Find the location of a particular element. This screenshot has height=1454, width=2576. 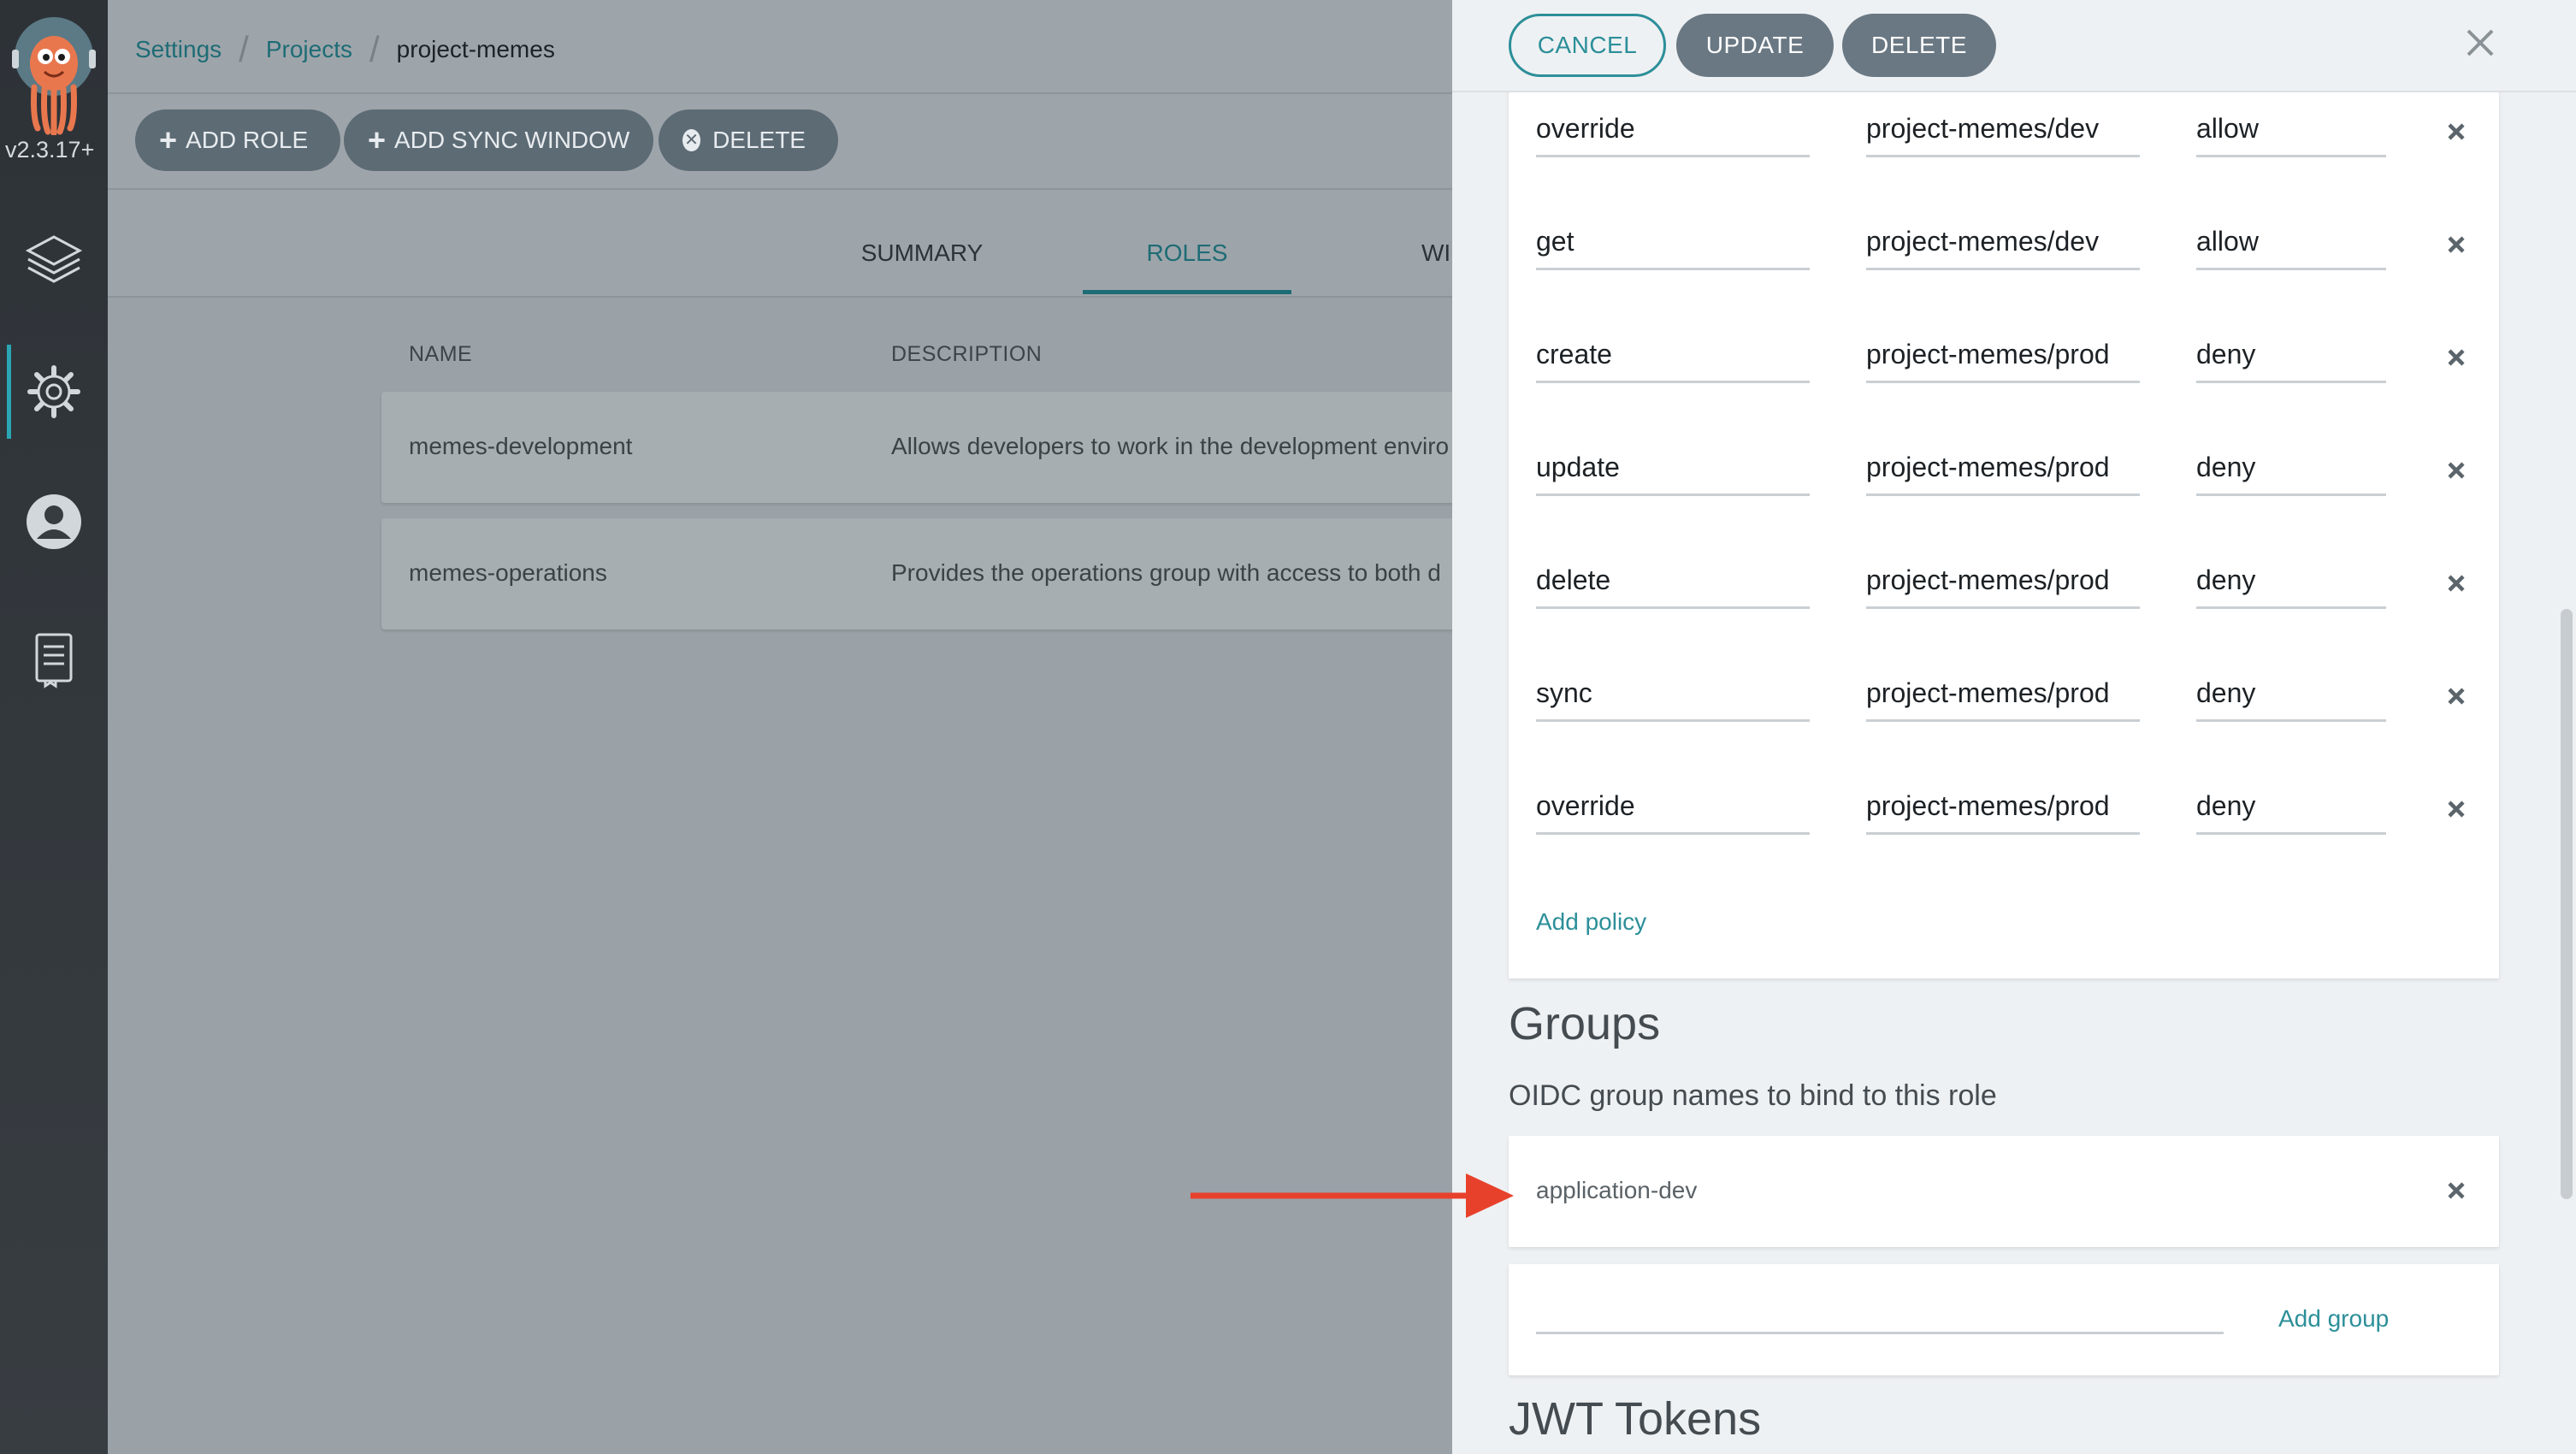

add-role-label: ADD ROLE is located at coordinates (248, 140).